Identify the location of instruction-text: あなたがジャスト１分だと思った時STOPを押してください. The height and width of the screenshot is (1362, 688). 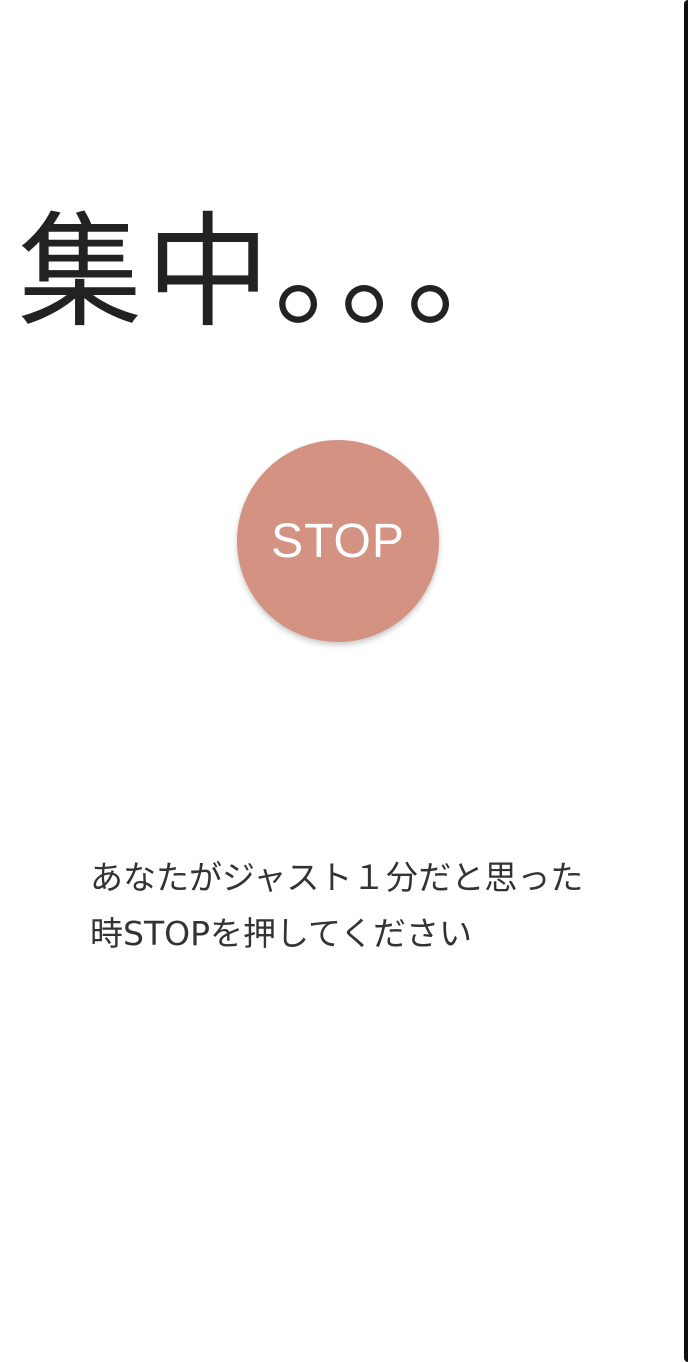
(337, 905).